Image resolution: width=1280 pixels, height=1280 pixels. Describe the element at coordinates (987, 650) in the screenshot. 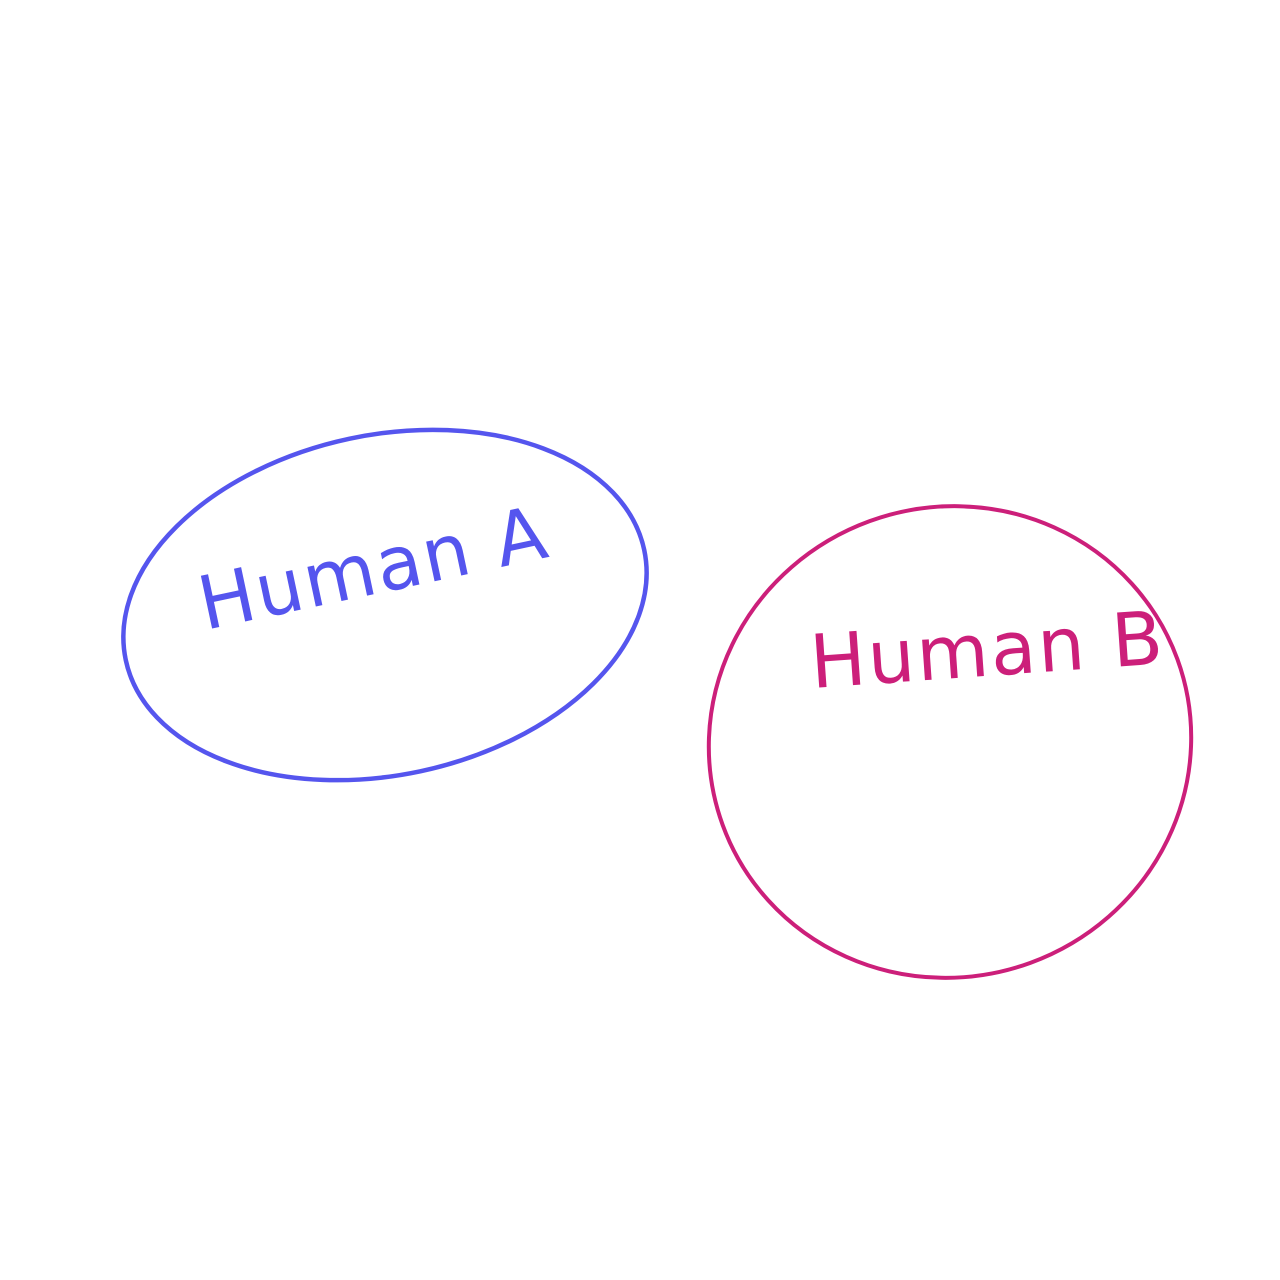

I see `human-b-label: Human B` at that location.